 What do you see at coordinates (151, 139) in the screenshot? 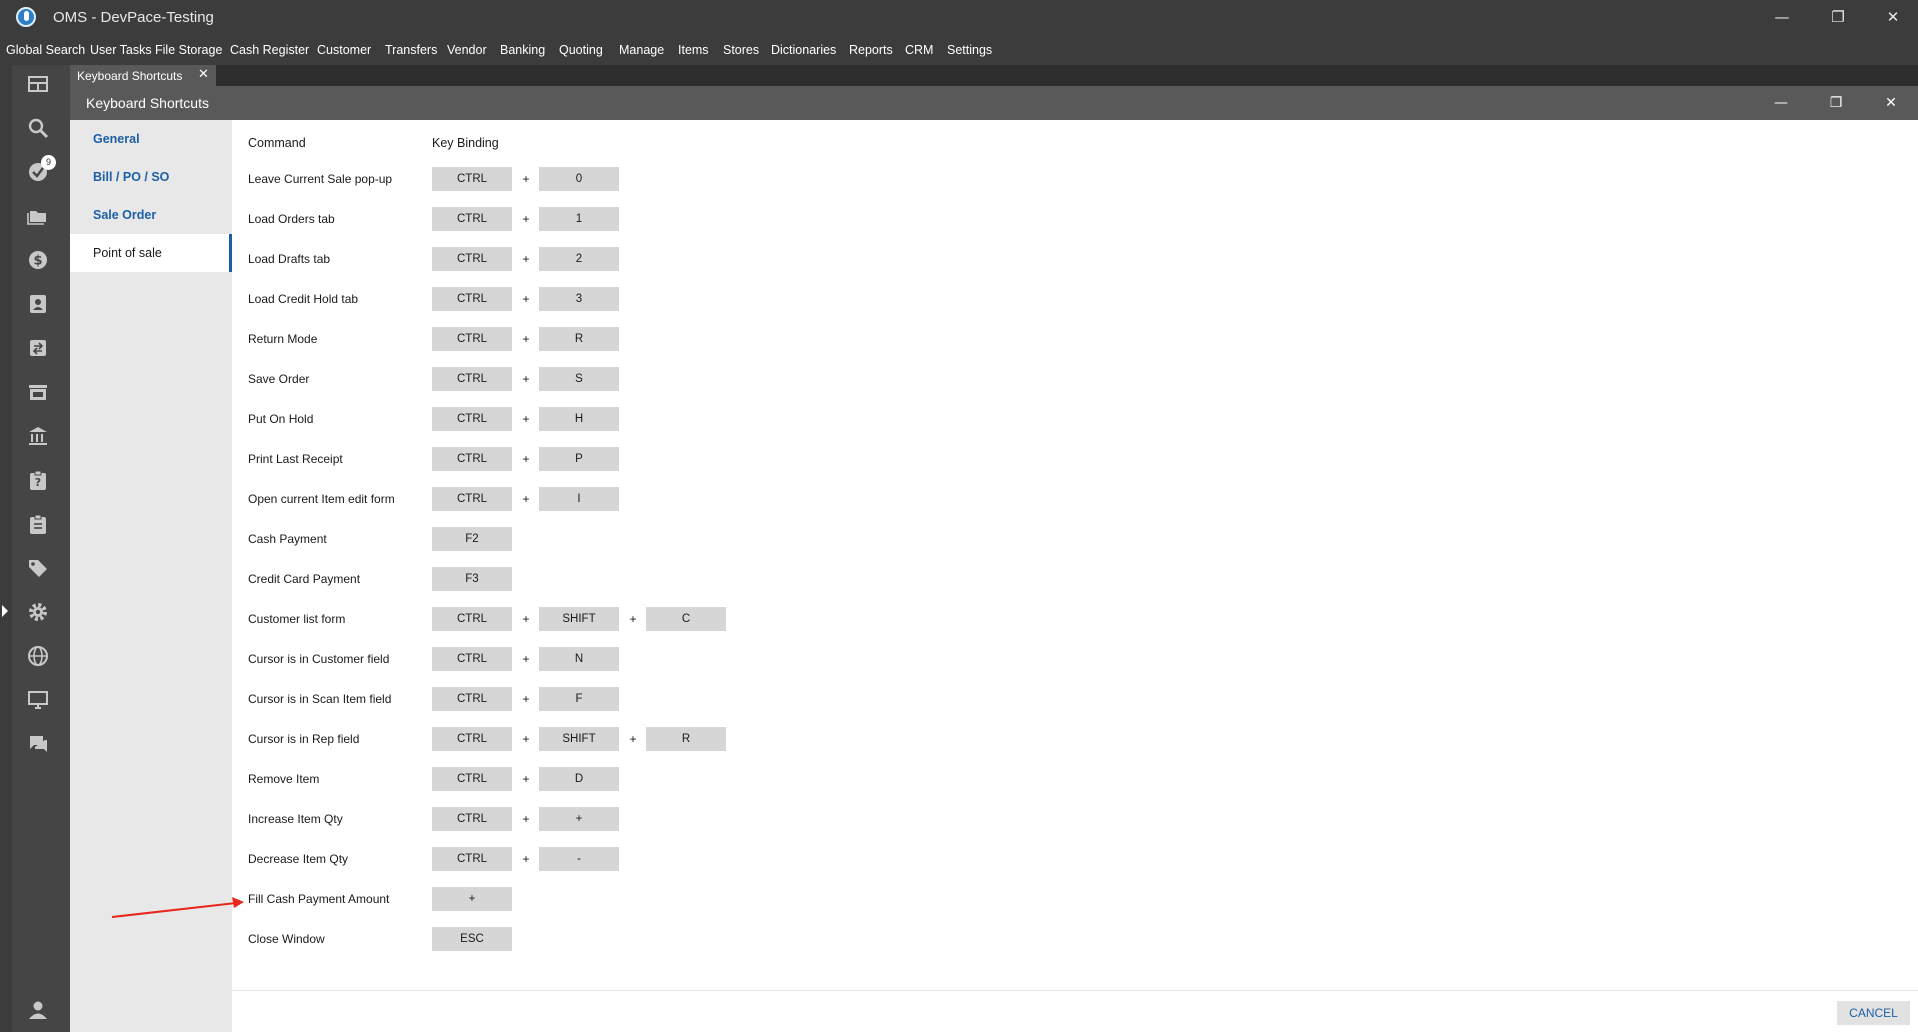
I see `nav-item-general: General` at bounding box center [151, 139].